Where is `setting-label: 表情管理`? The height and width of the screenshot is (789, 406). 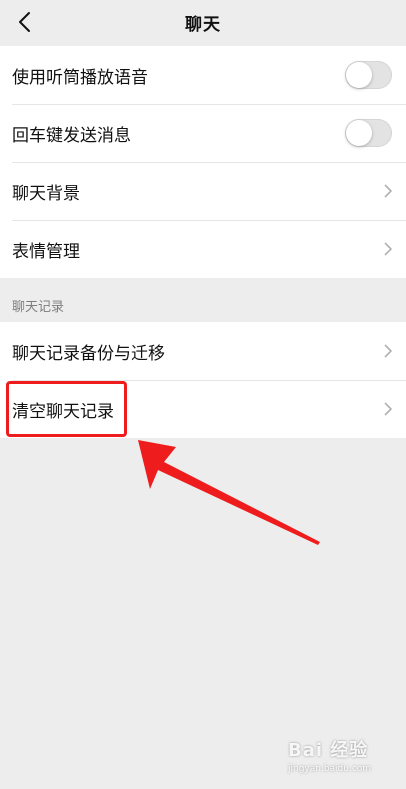
setting-label: 表情管理 is located at coordinates (46, 251).